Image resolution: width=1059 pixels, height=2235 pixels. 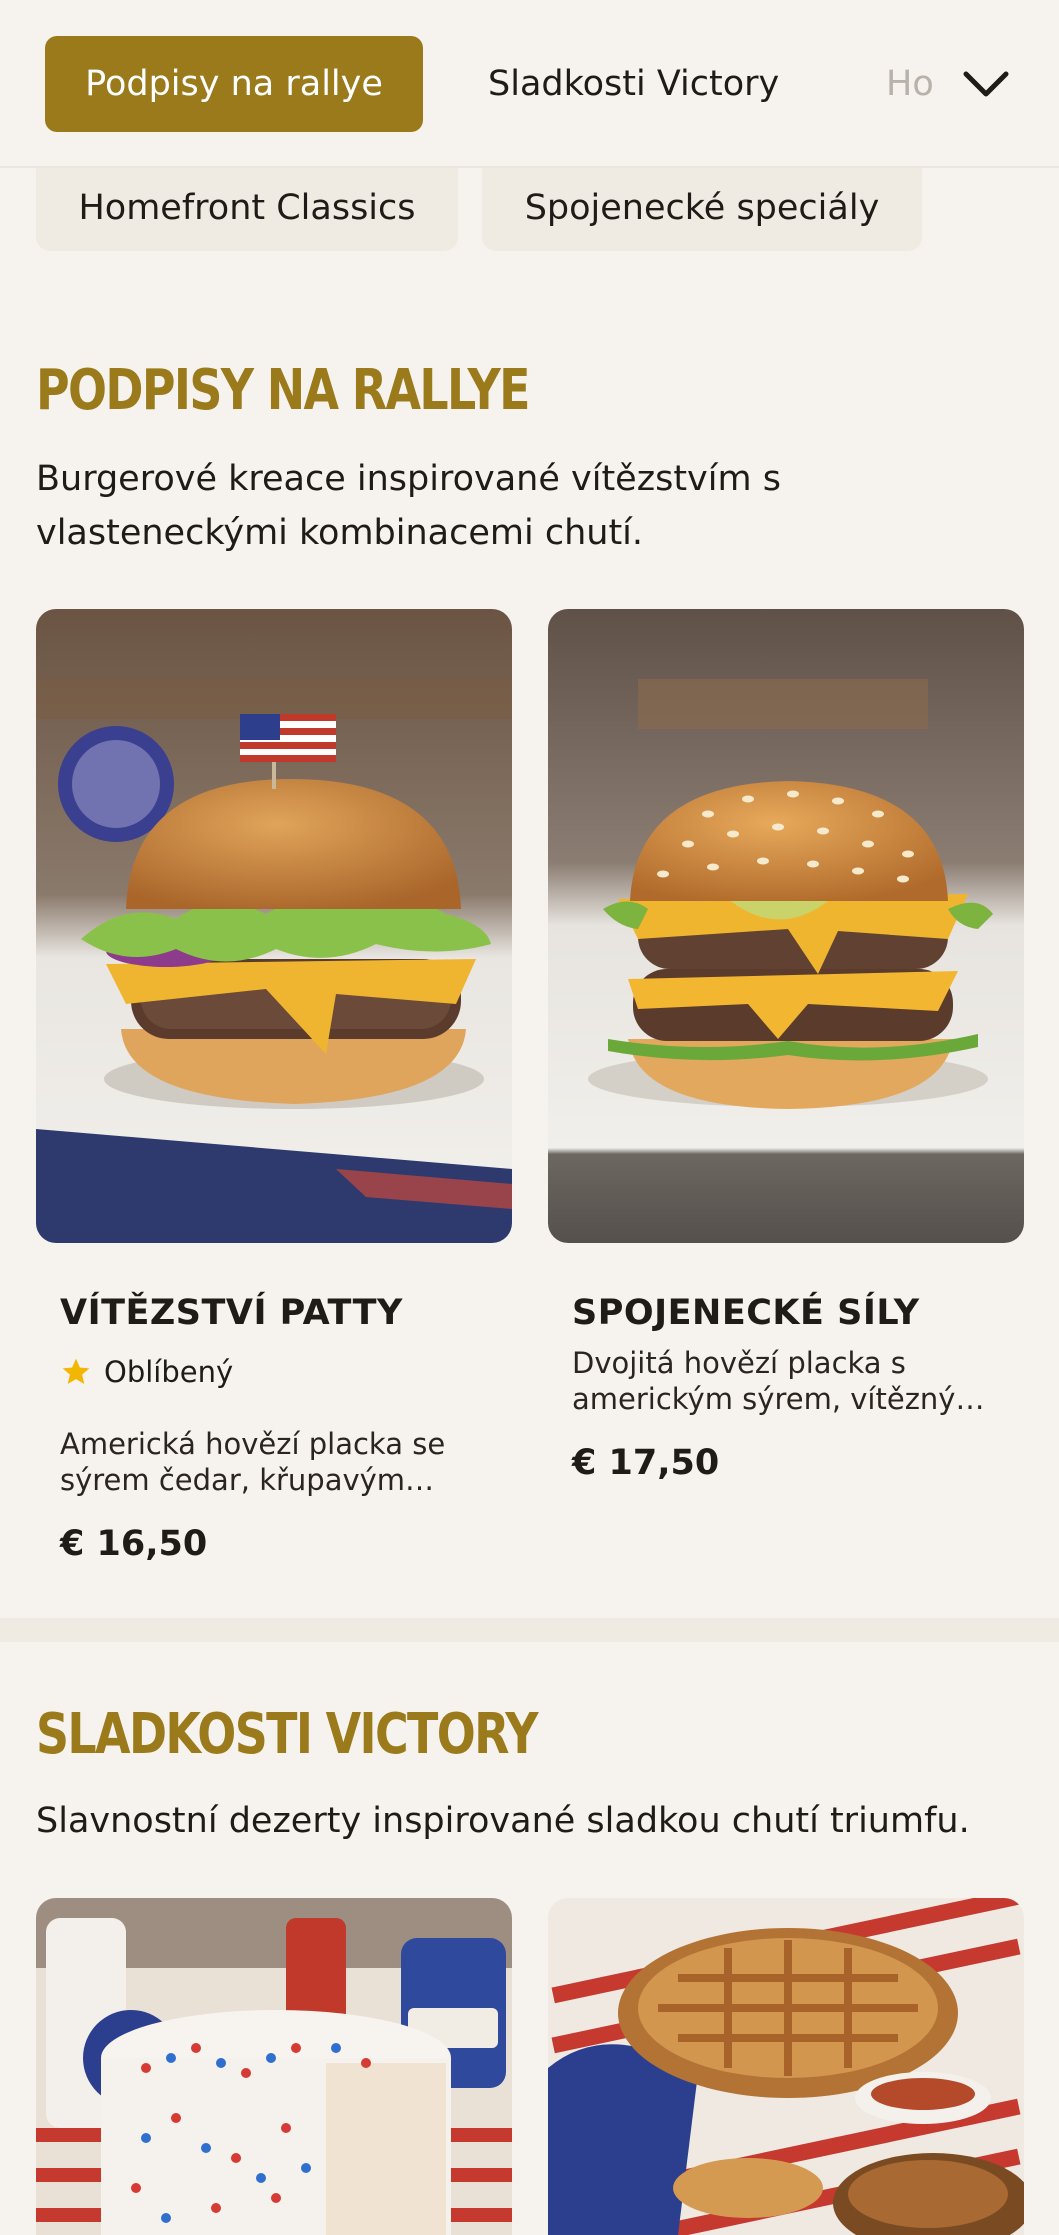 What do you see at coordinates (169, 1372) in the screenshot?
I see `badge-label: Oblíbený` at bounding box center [169, 1372].